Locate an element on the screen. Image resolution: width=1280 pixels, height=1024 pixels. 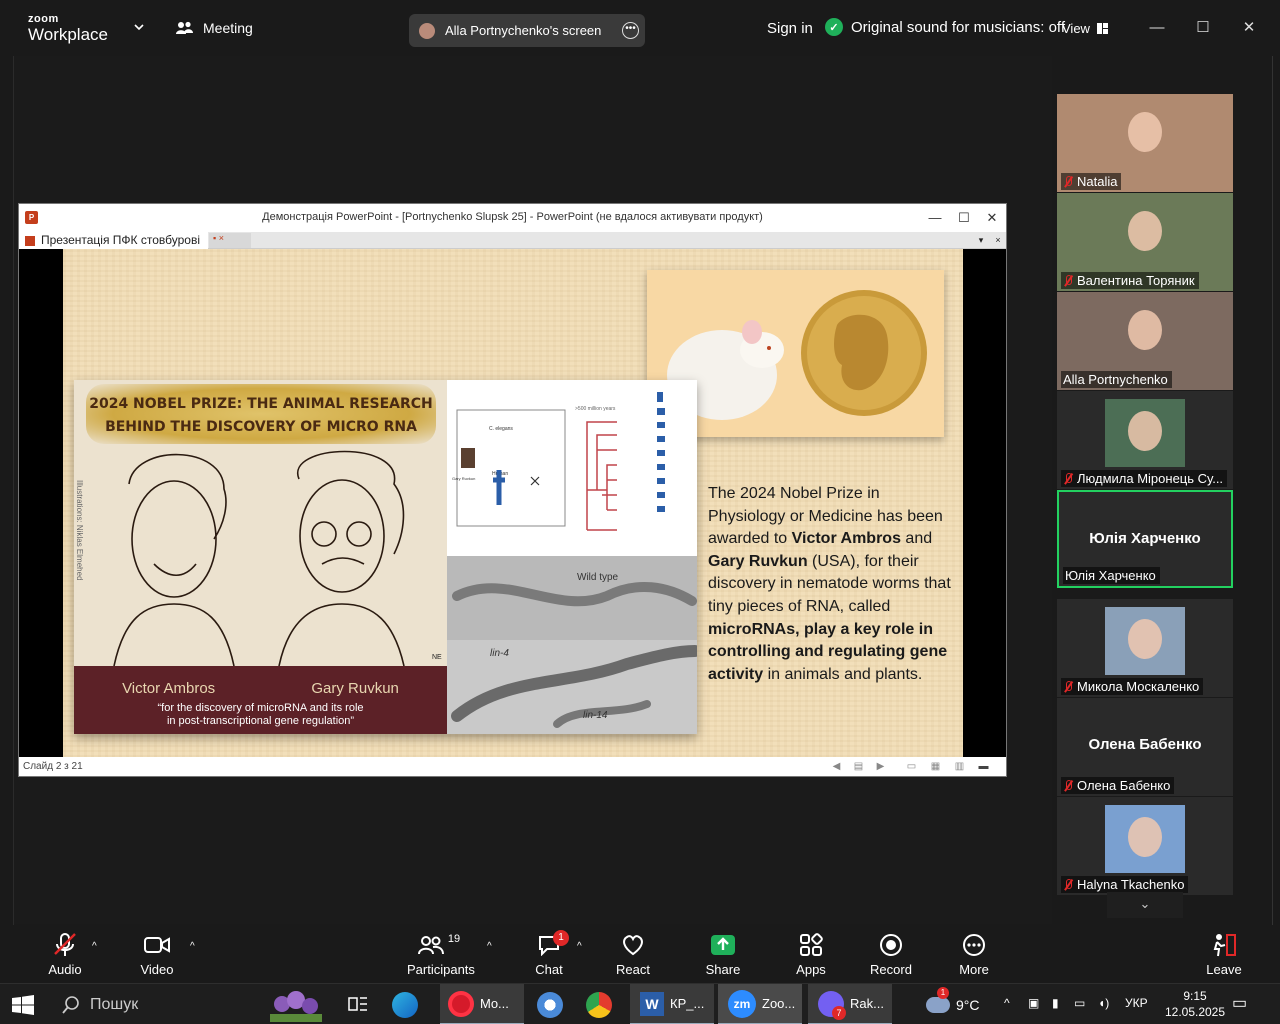
reading-view-icon: ▥ is located at coordinates (959, 766).